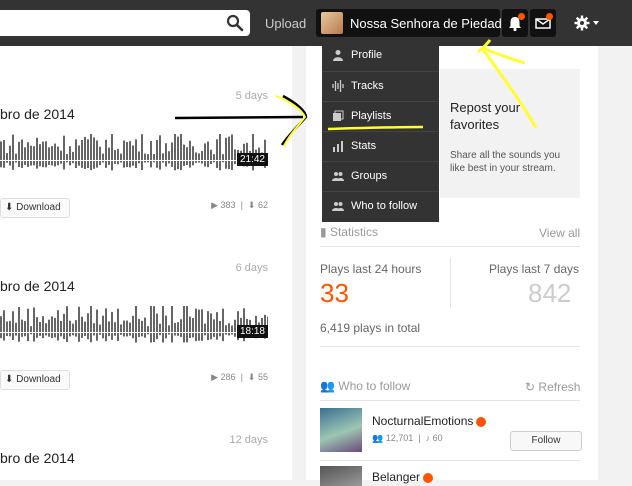 Image resolution: width=632 pixels, height=486 pixels. I want to click on user-menu-button: Nossa Senhora de Piedade, so click(412, 23).